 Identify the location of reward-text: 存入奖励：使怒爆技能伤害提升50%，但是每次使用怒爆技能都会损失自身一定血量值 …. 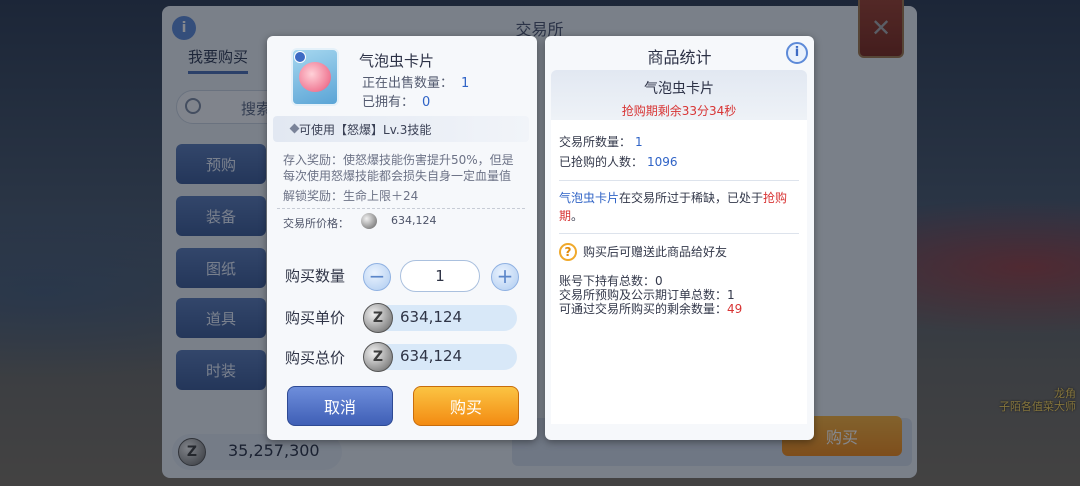
(401, 173).